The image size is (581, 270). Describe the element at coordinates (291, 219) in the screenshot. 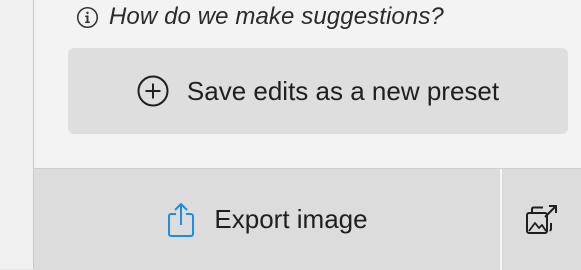

I see `export-image-label: Export image` at that location.